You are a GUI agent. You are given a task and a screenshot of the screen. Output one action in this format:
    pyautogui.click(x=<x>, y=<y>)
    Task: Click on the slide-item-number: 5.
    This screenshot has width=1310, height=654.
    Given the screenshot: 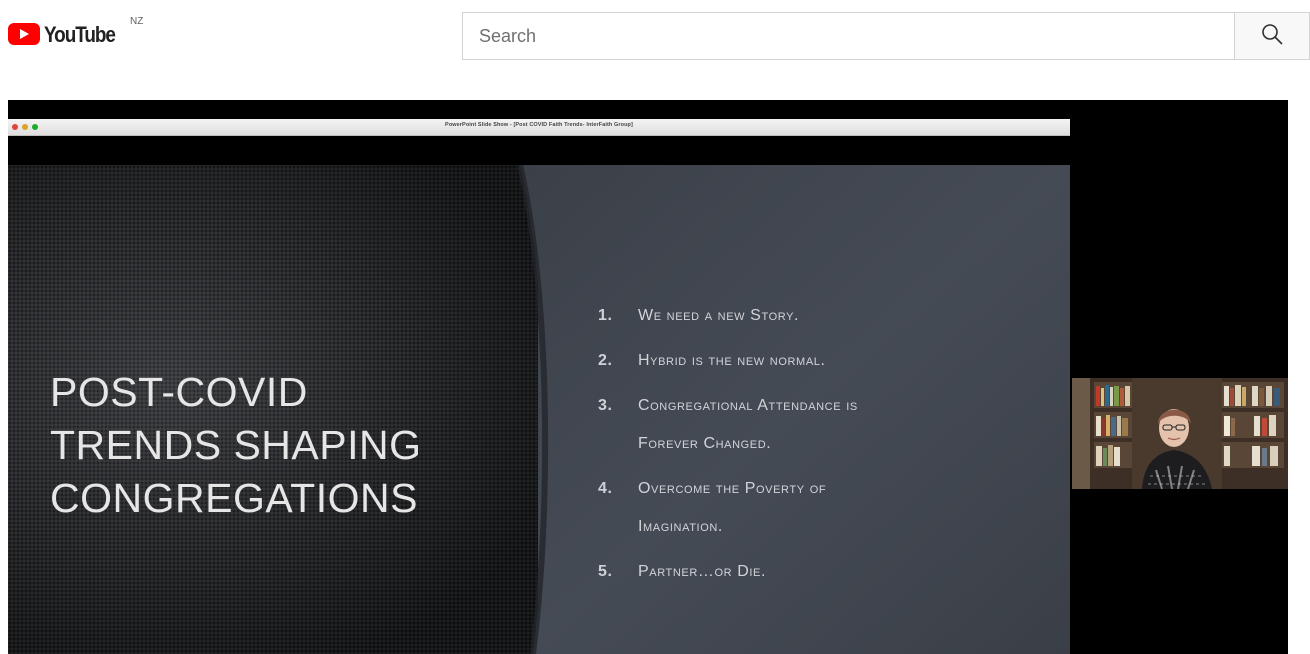 What is the action you would take?
    pyautogui.click(x=605, y=571)
    